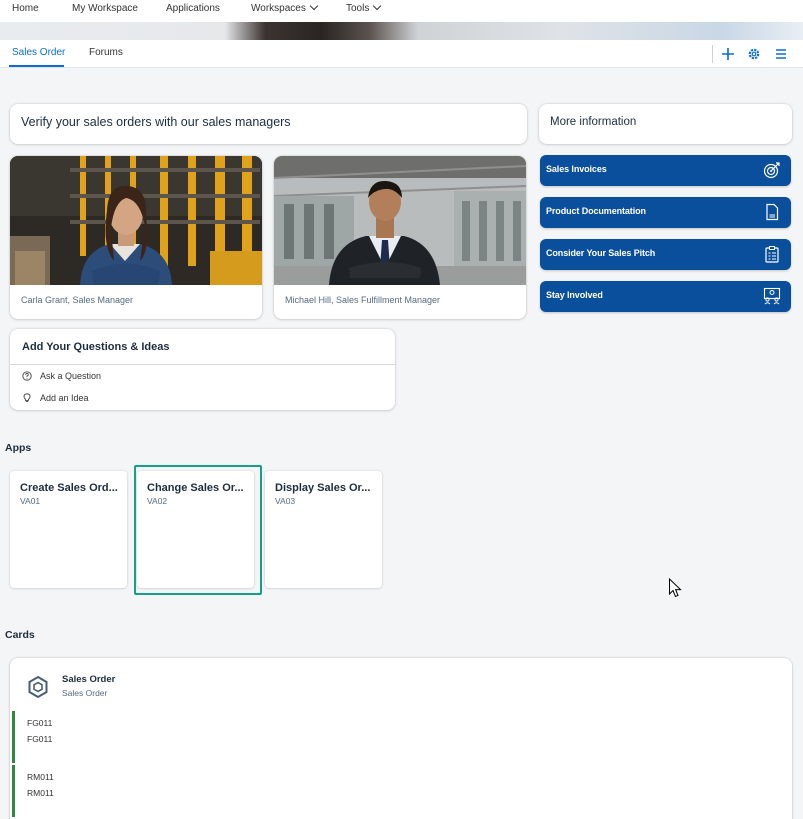  I want to click on nav-my-workspace: My Workspace, so click(105, 8).